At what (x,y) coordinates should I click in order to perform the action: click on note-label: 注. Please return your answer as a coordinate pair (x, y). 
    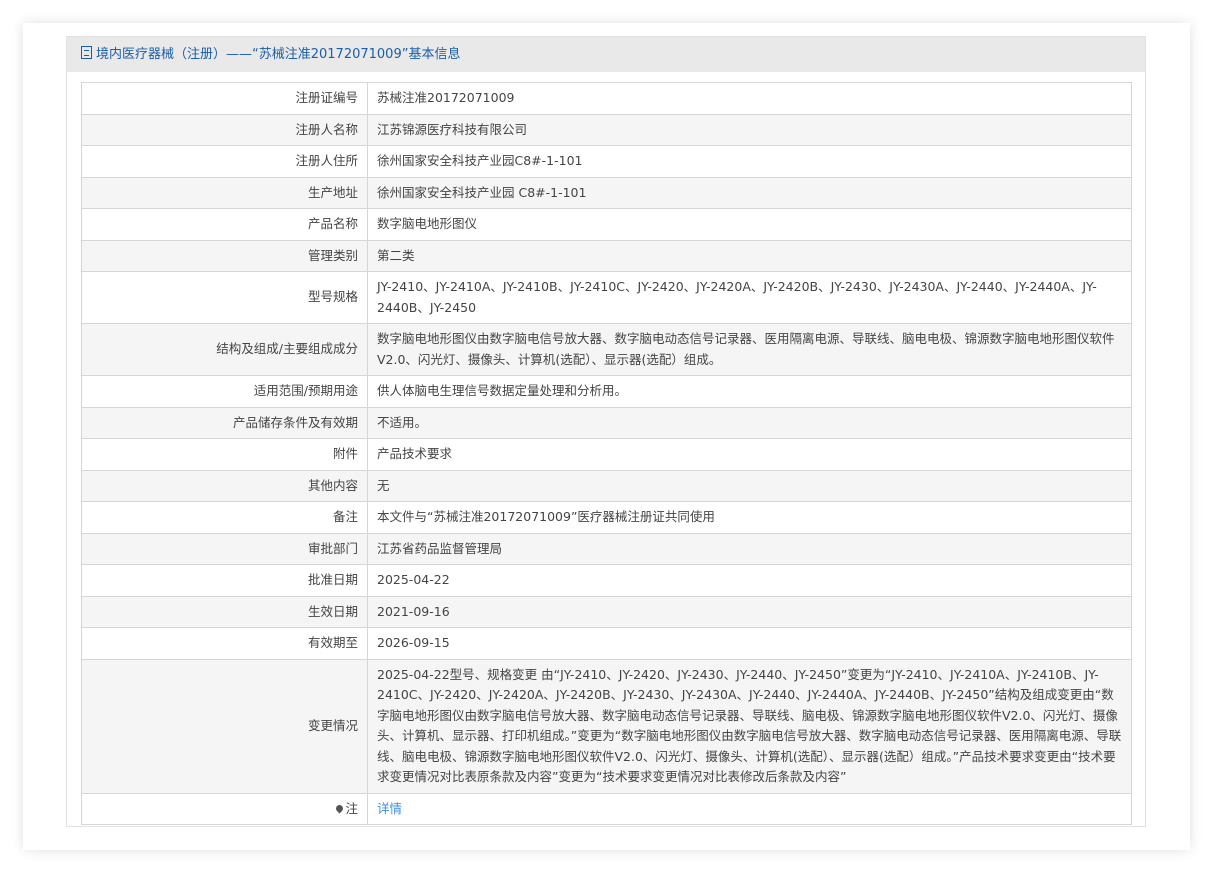
    Looking at the image, I should click on (351, 808).